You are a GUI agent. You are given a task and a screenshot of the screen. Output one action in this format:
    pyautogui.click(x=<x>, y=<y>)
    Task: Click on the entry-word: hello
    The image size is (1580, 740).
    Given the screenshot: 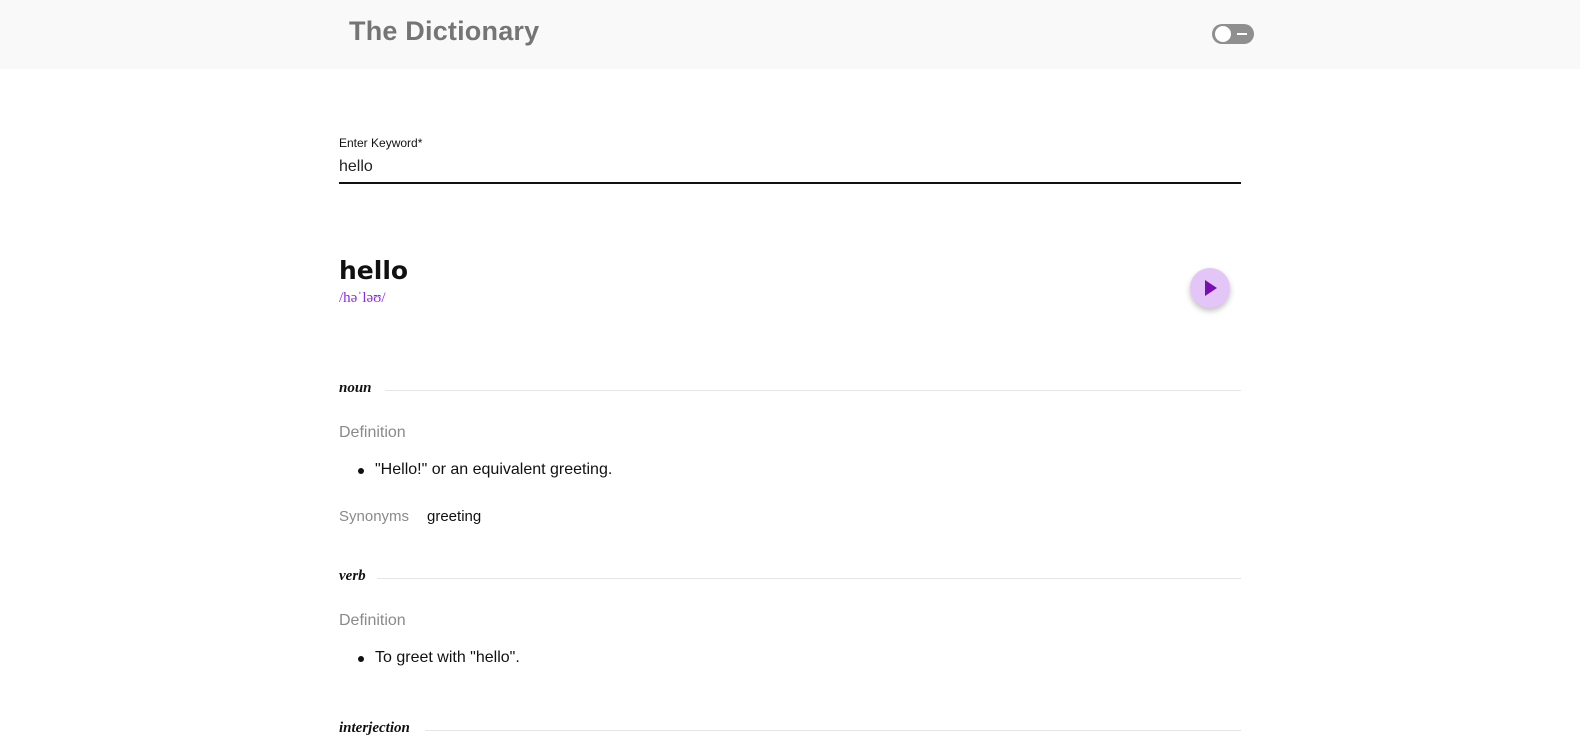 What is the action you would take?
    pyautogui.click(x=374, y=270)
    